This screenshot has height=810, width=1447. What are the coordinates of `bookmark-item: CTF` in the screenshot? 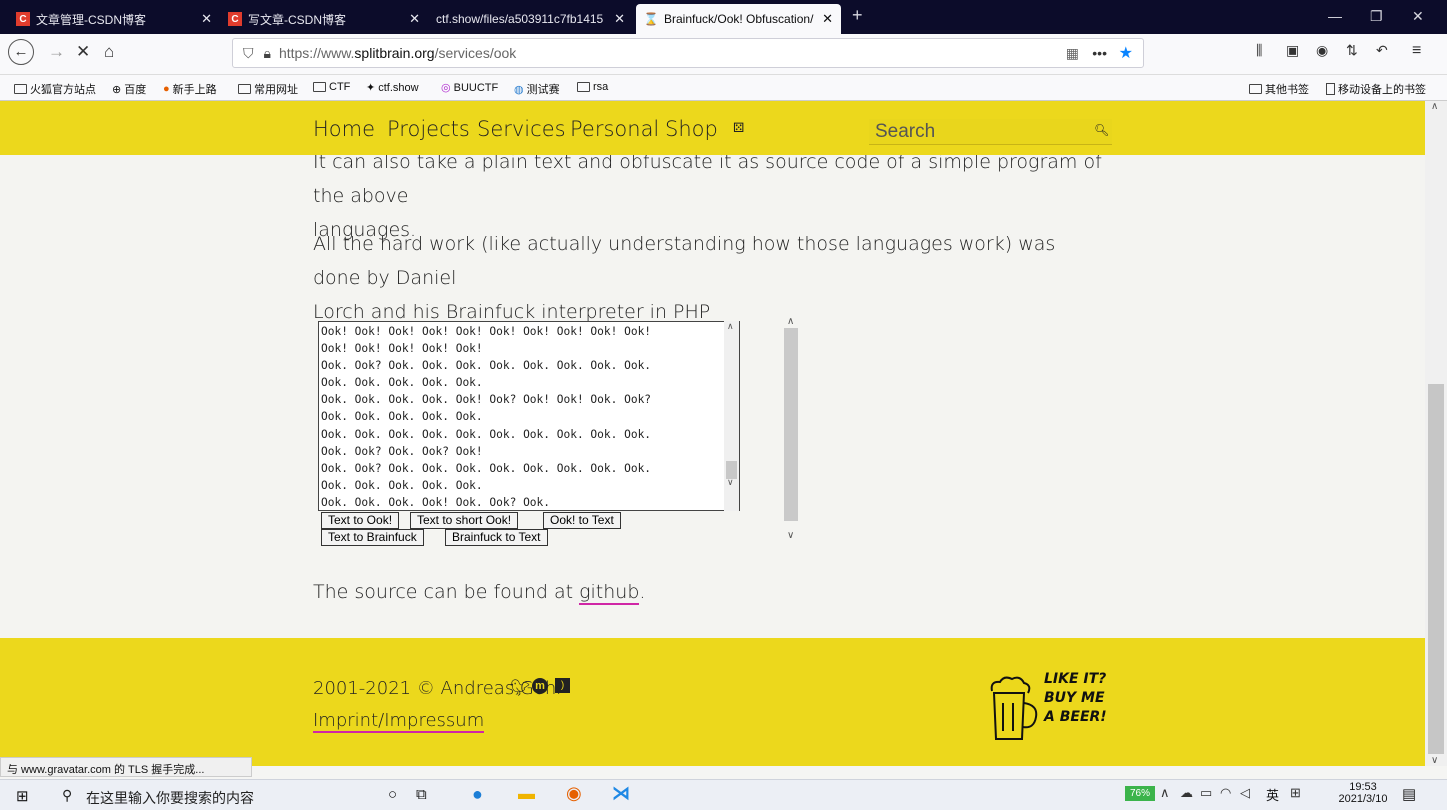 It's located at (331, 87).